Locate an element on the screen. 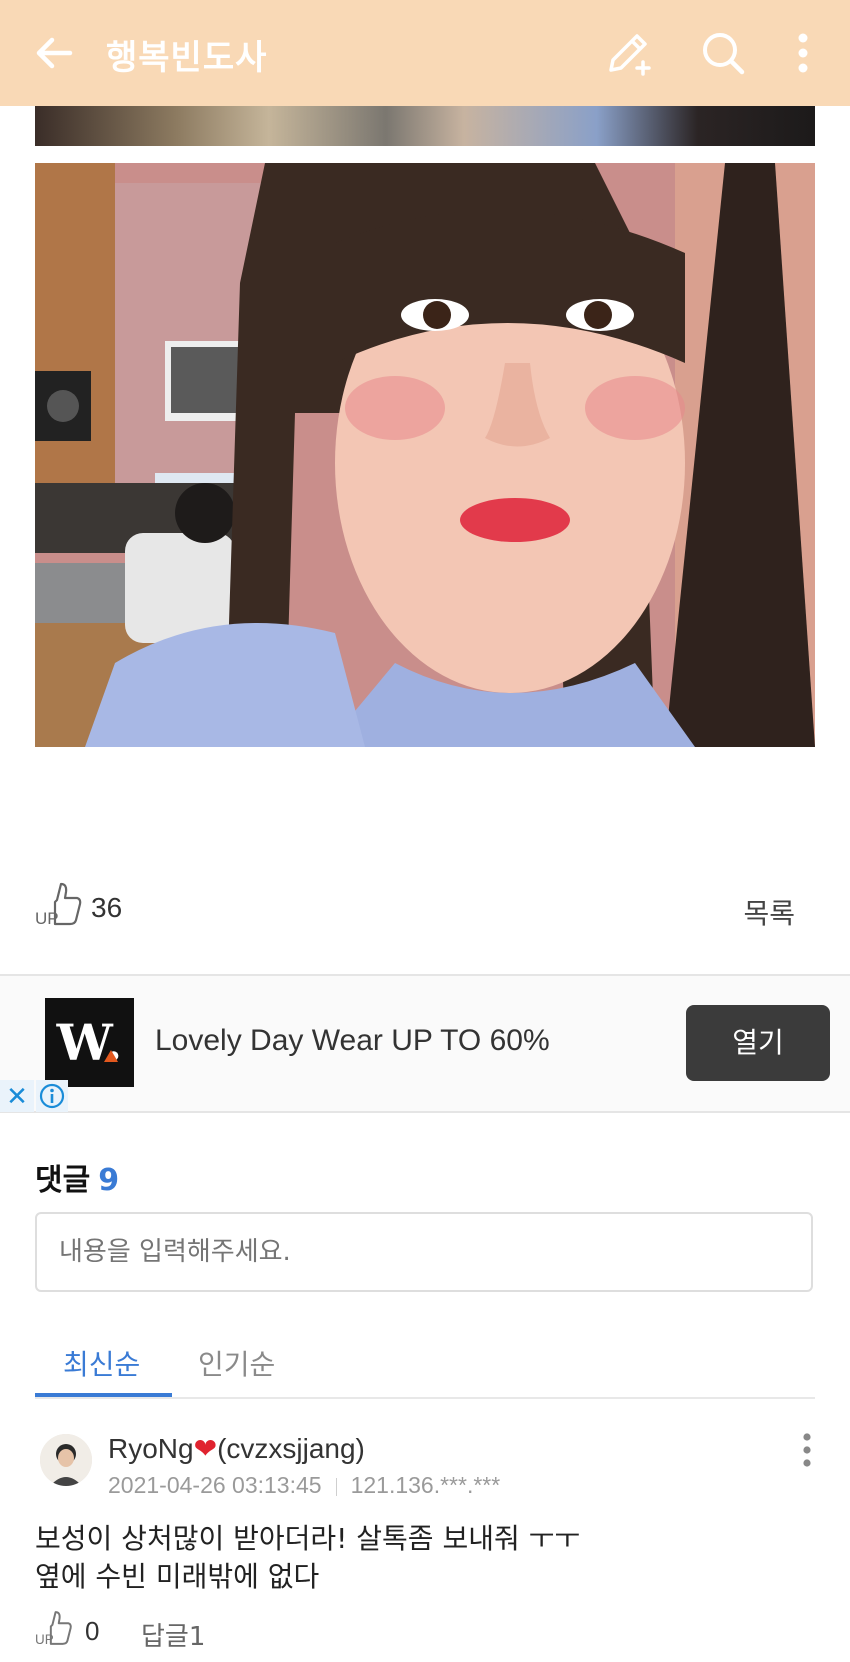 The image size is (850, 1662). comments-count: 9 is located at coordinates (109, 1180).